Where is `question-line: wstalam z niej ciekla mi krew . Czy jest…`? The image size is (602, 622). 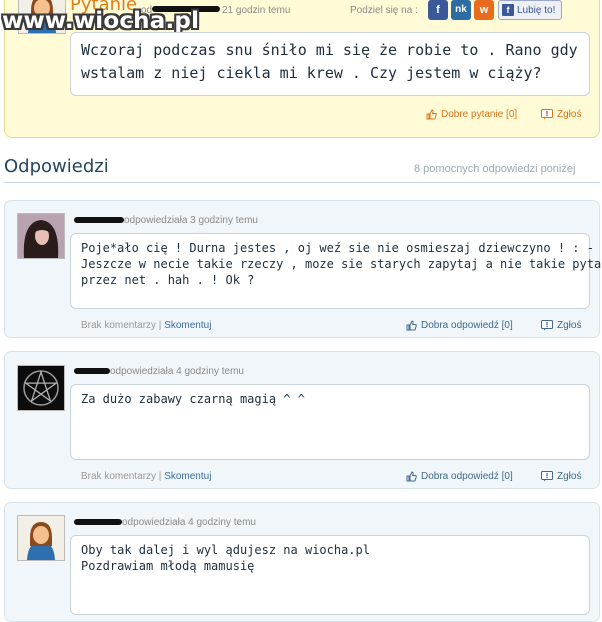 question-line: wstalam z niej ciekla mi krew . Czy jest… is located at coordinates (311, 73).